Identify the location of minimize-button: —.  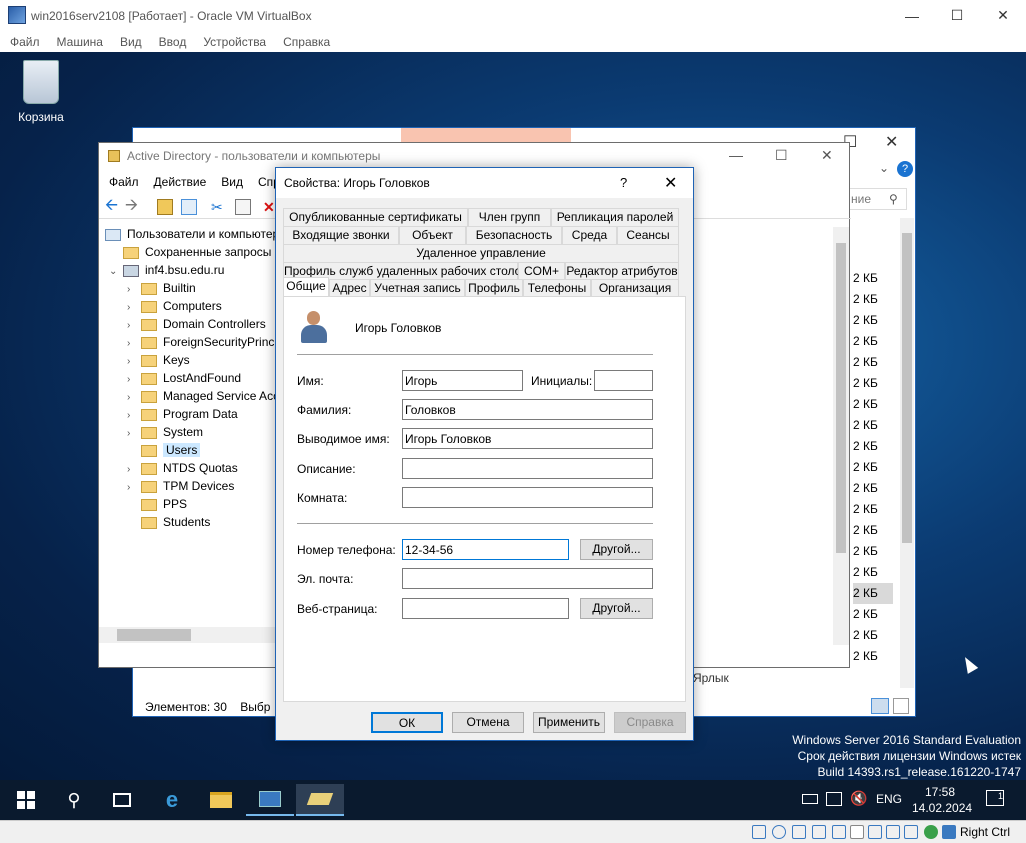
(912, 15).